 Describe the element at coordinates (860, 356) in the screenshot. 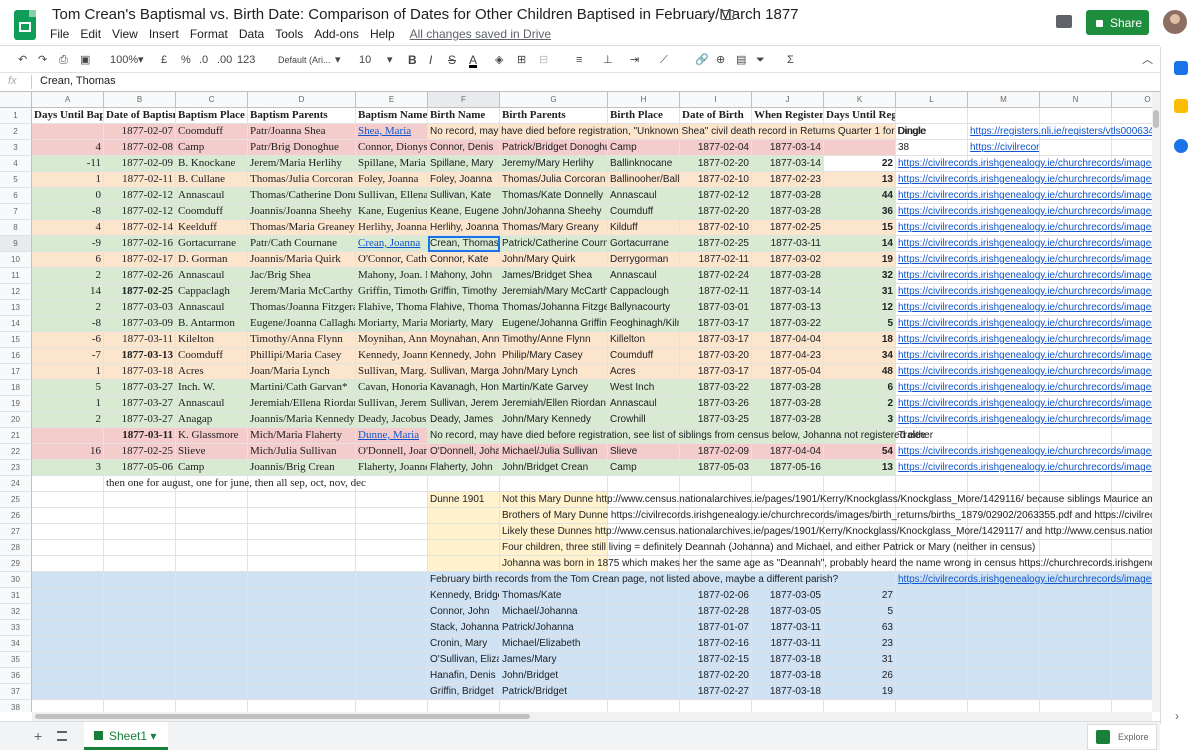

I see `cell-days-until-reg: 34` at that location.